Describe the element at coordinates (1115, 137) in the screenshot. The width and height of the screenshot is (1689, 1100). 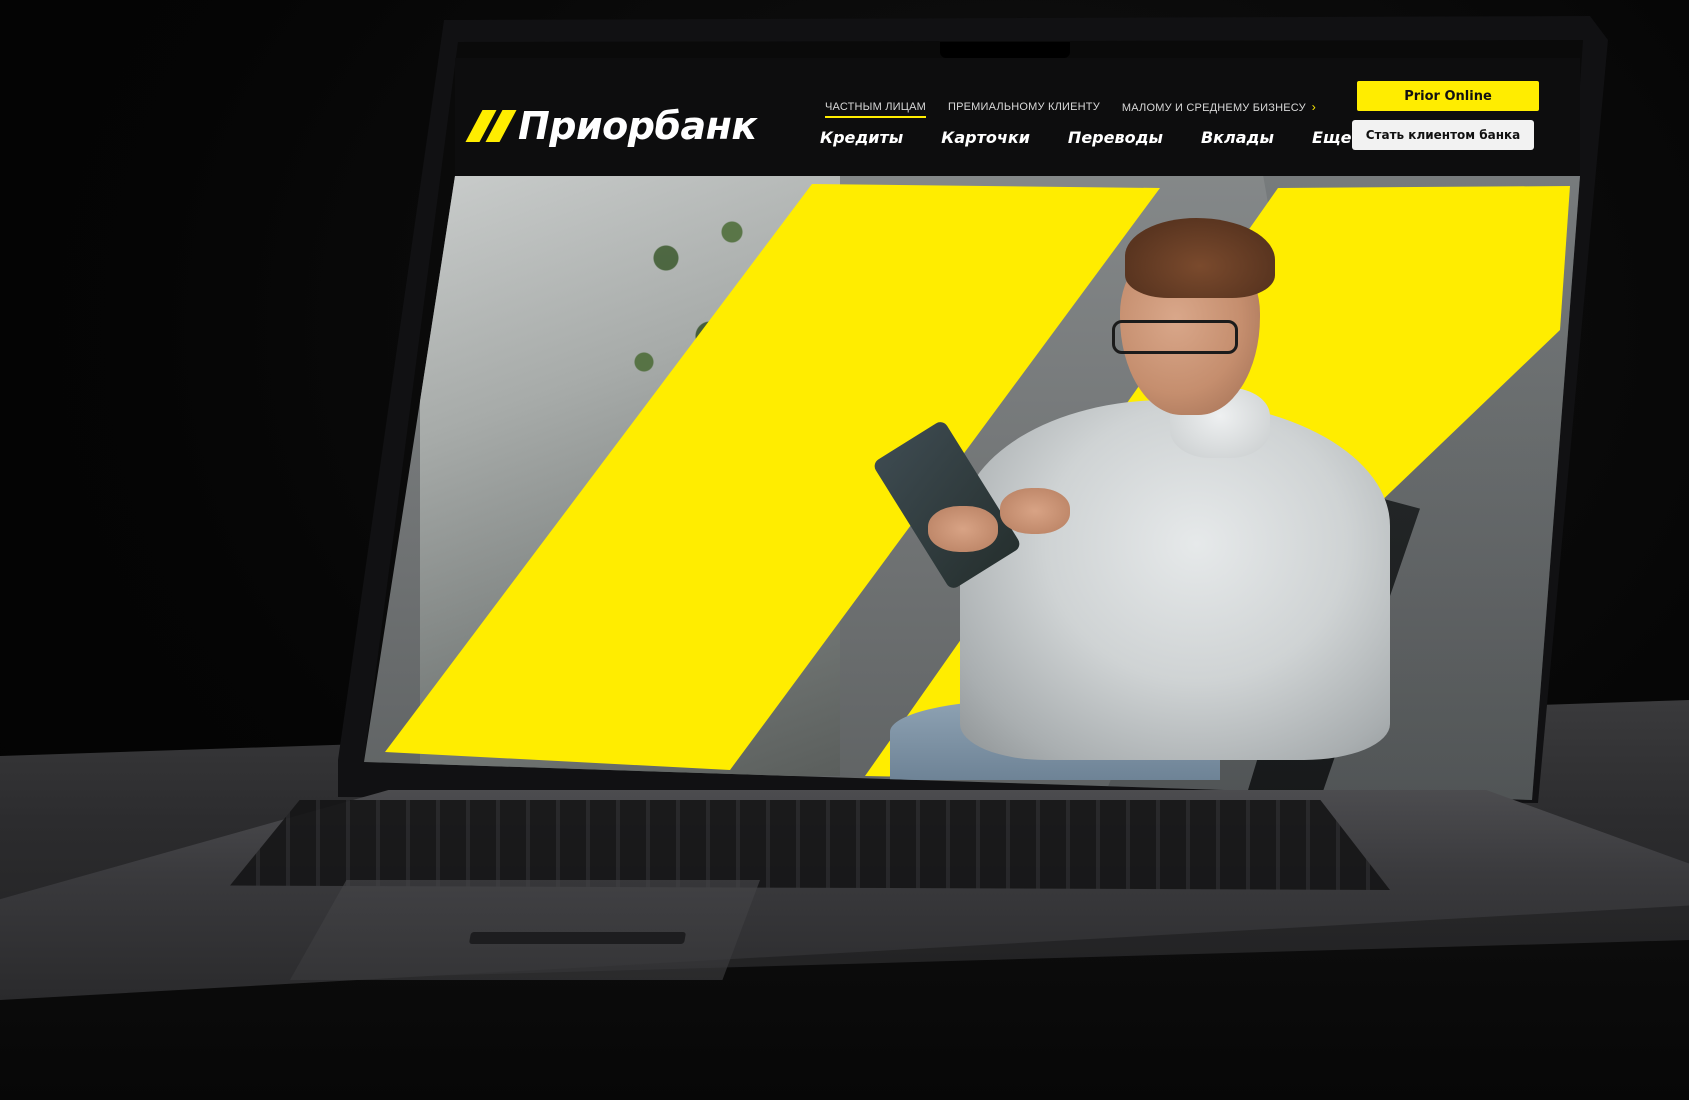
I see `nav-item-transfers: Переводы` at that location.